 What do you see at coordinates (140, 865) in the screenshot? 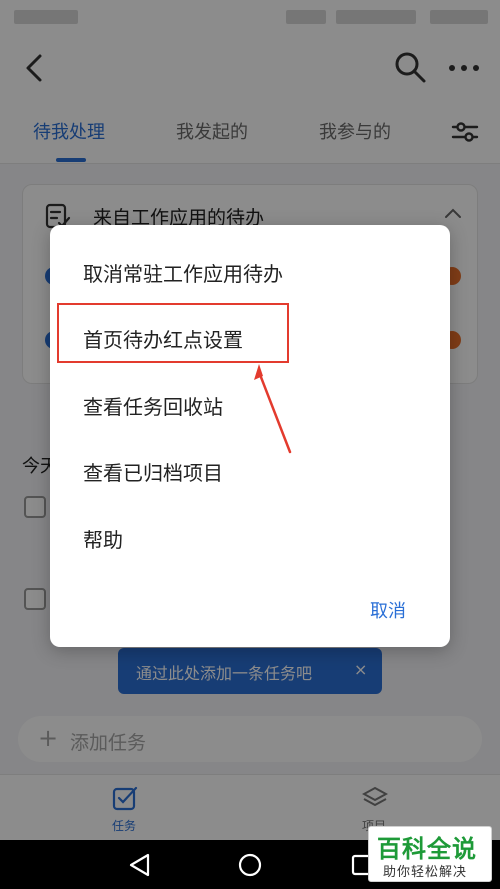
I see `system-back-icon` at bounding box center [140, 865].